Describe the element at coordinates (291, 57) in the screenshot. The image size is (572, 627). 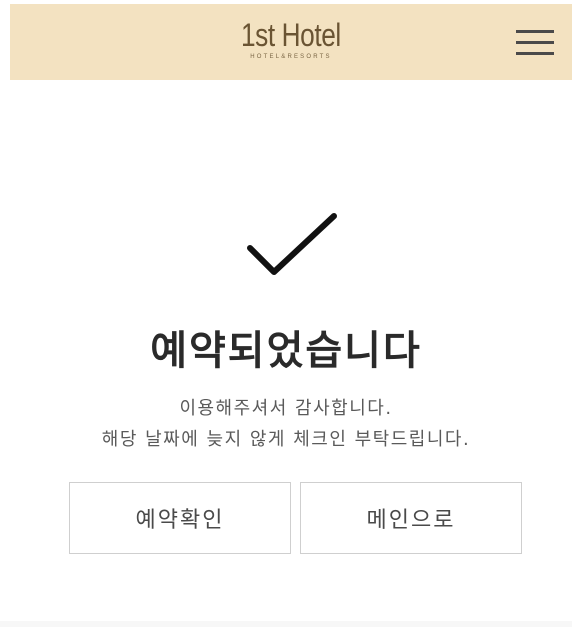
I see `logo-sub-text: HOTEL&RESORTS` at that location.